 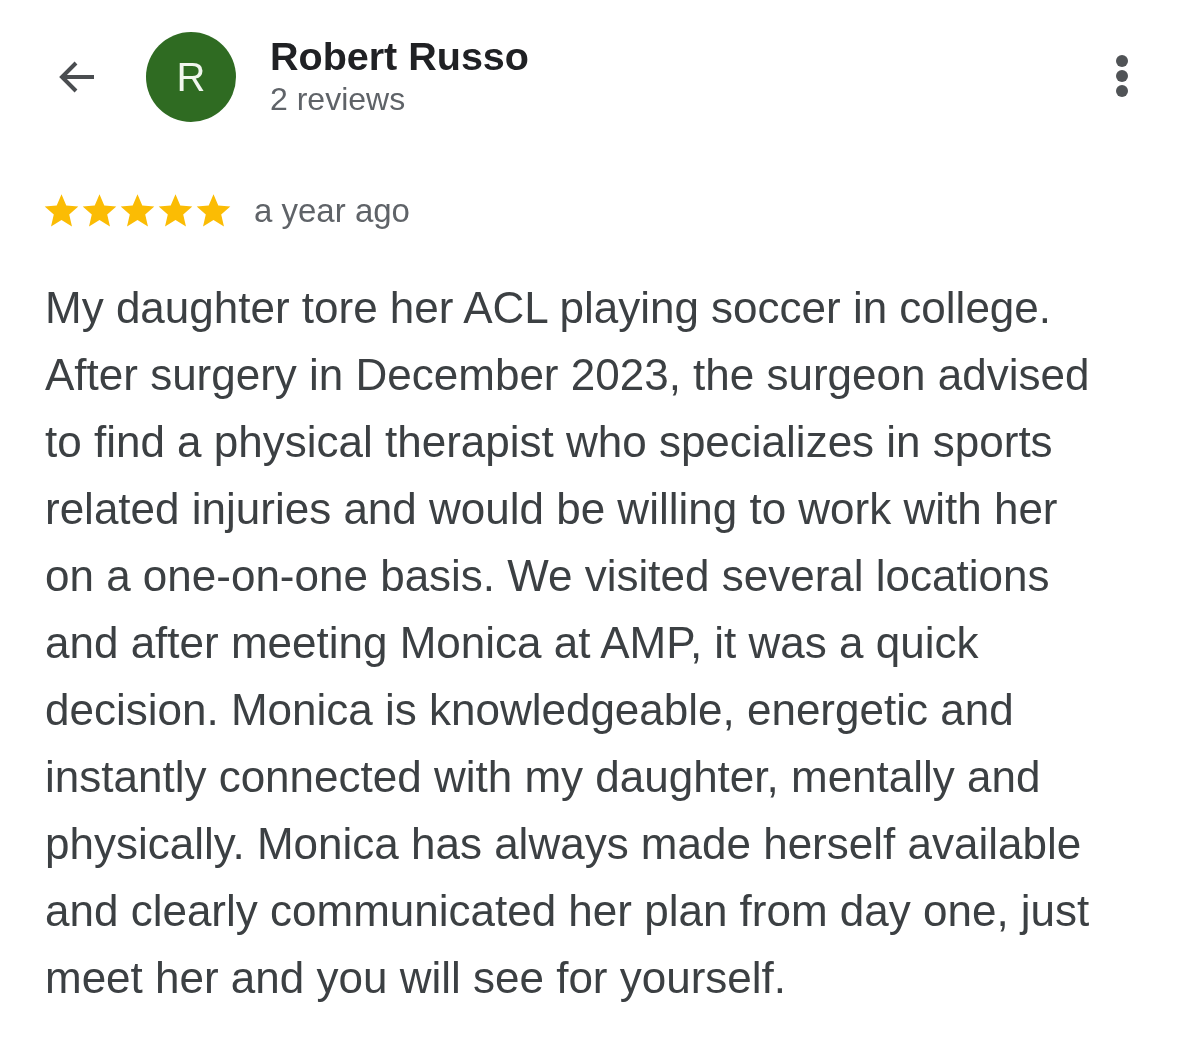 I want to click on review-time: a year ago, so click(x=332, y=211).